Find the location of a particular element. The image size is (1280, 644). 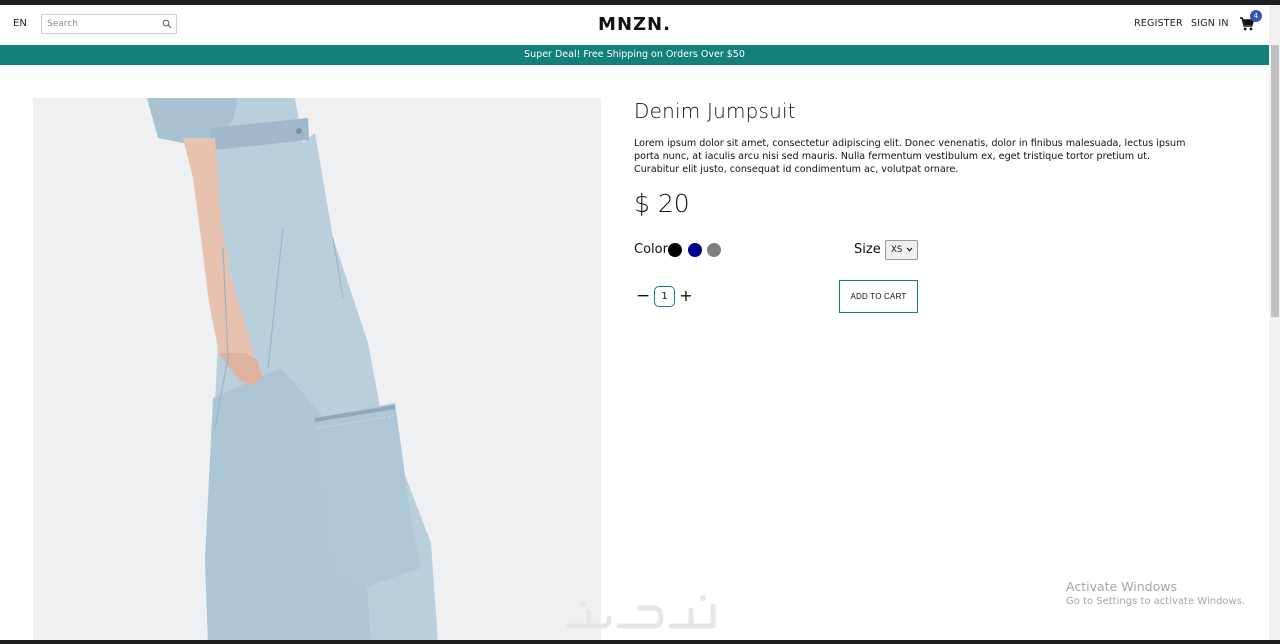

color-swatch-black is located at coordinates (675, 250).